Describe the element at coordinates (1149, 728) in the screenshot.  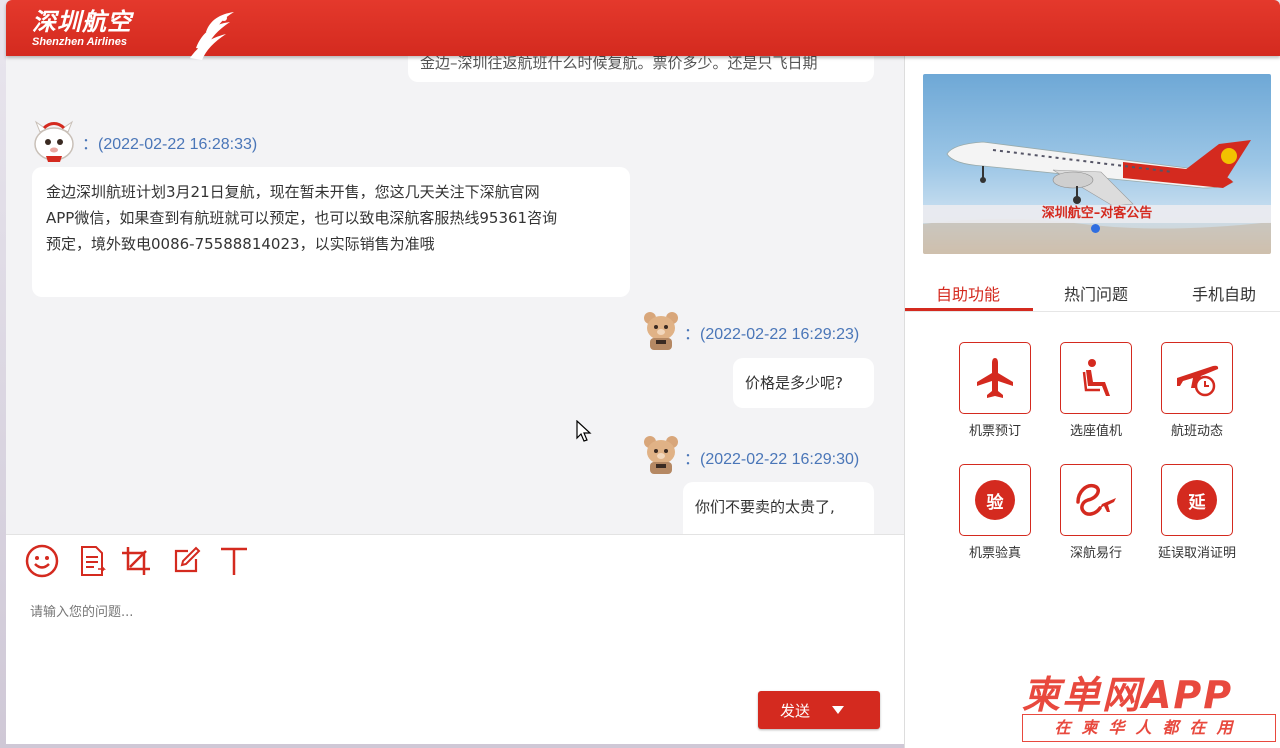
I see `watermark-slogan: 在柬华人都在用` at that location.